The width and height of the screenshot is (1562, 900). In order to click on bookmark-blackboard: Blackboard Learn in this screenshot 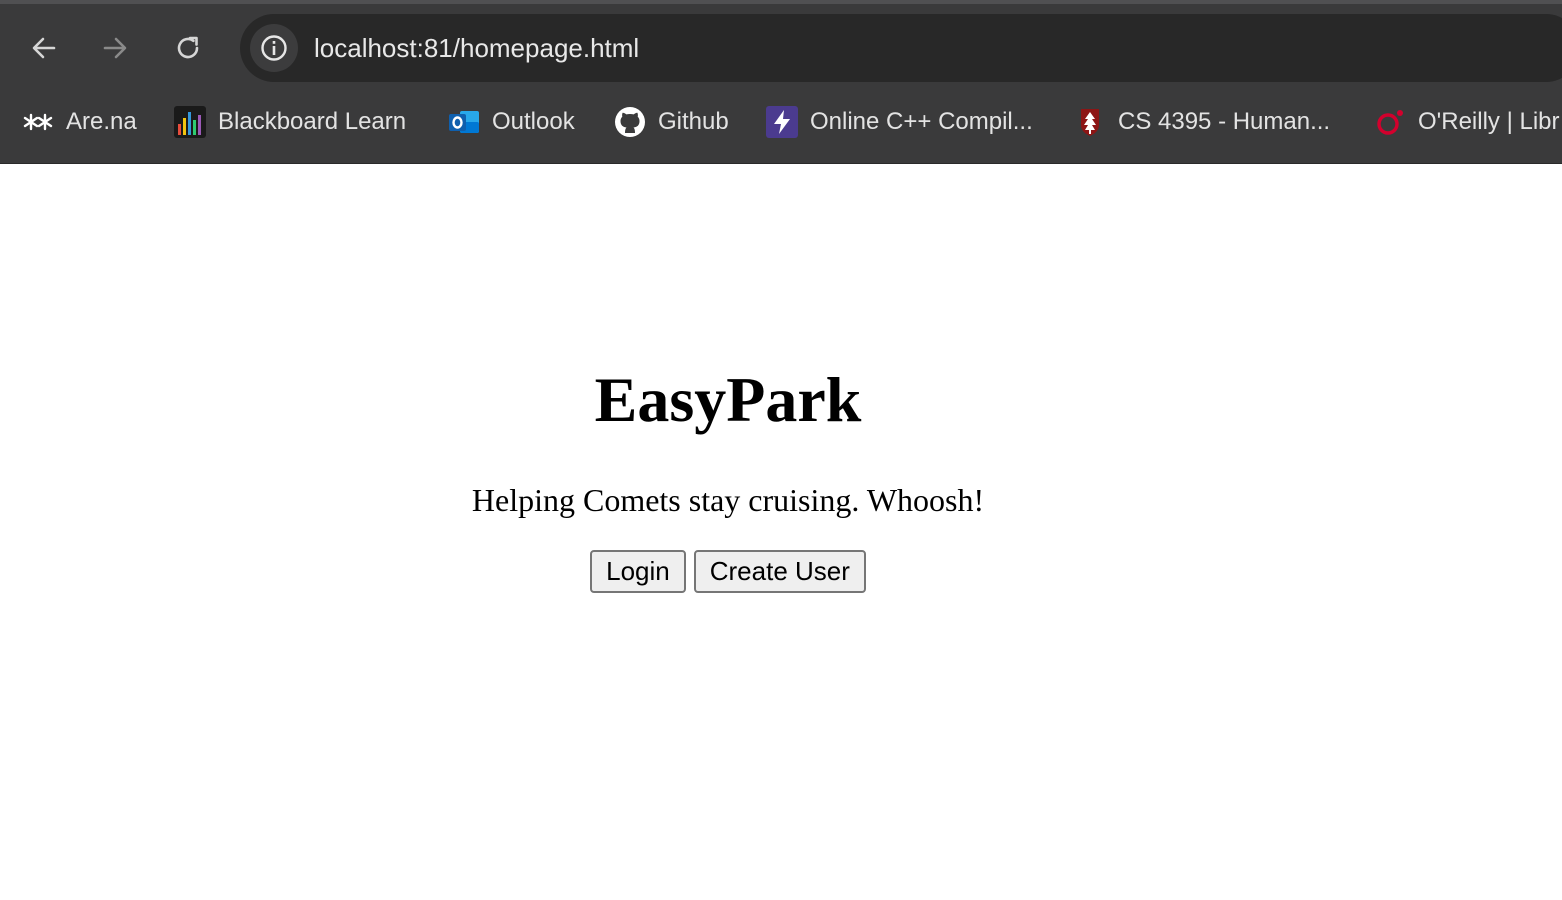, I will do `click(290, 122)`.